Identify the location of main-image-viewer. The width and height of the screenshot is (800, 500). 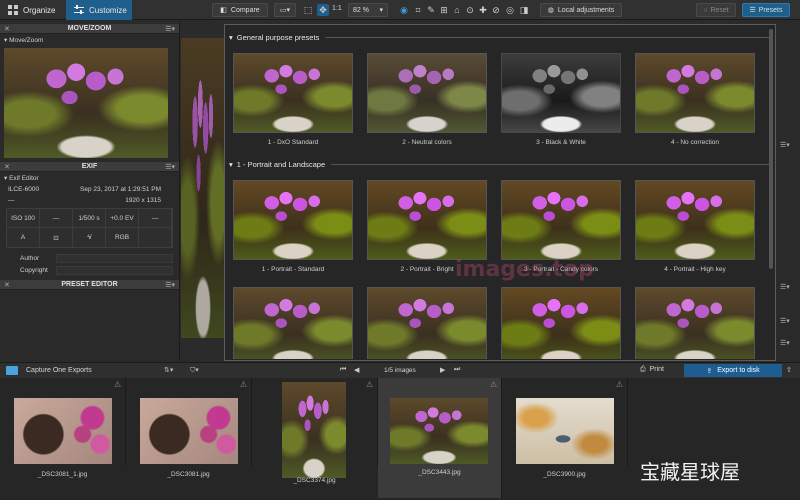
(203, 188).